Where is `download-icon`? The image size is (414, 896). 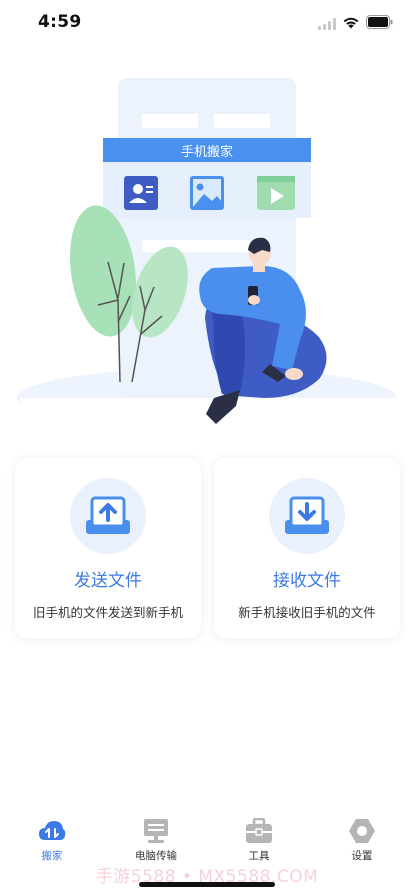 download-icon is located at coordinates (307, 515).